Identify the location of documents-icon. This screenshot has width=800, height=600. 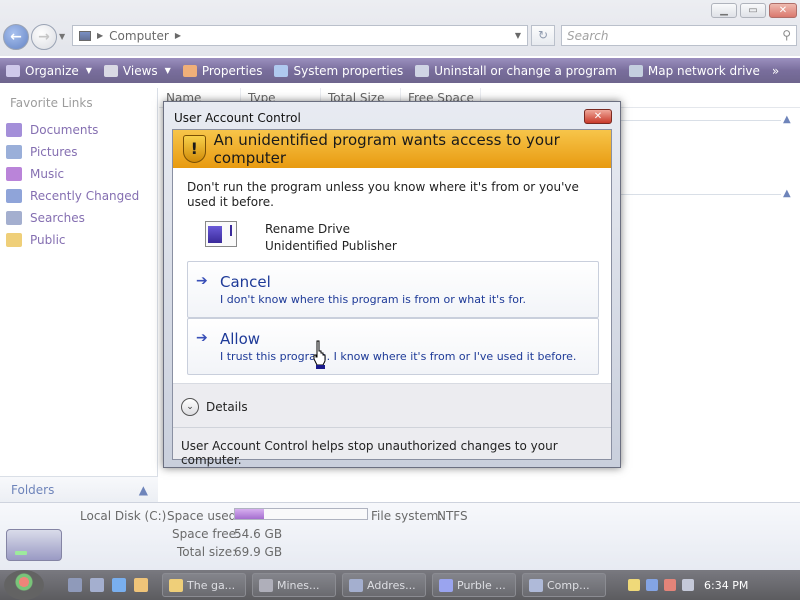
(14, 130).